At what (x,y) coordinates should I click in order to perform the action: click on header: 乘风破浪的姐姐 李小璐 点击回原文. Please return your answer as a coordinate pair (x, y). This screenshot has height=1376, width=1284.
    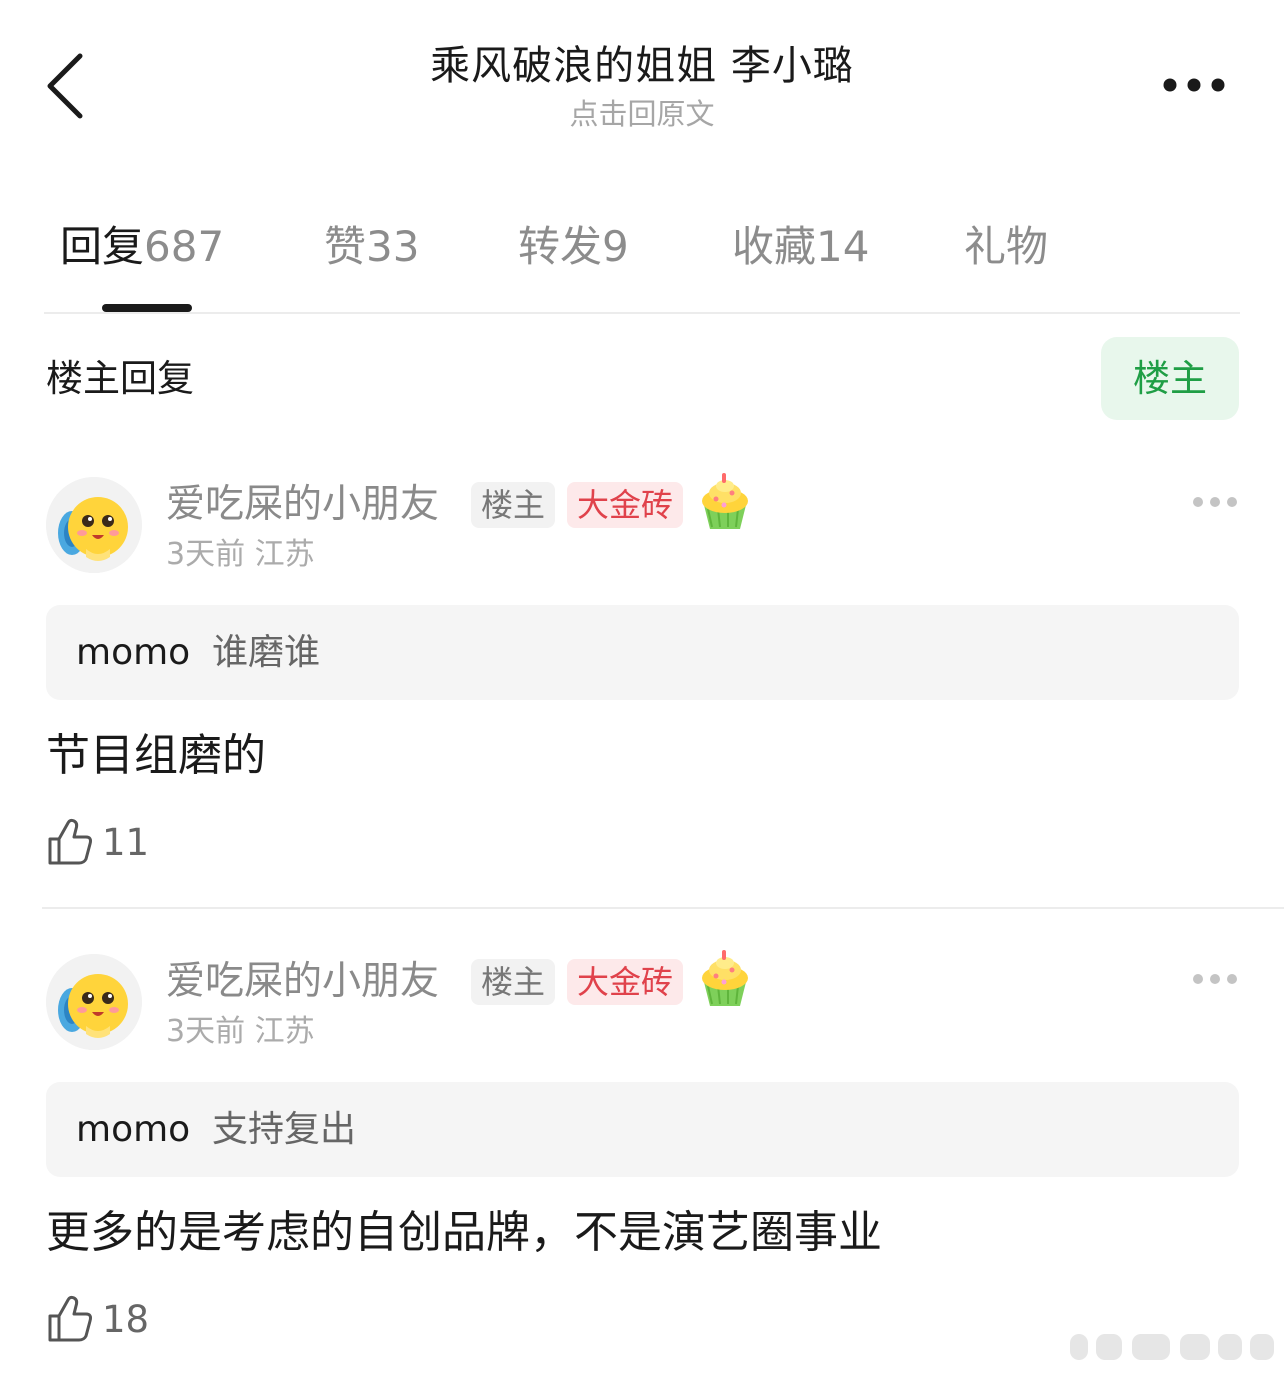
    Looking at the image, I should click on (642, 85).